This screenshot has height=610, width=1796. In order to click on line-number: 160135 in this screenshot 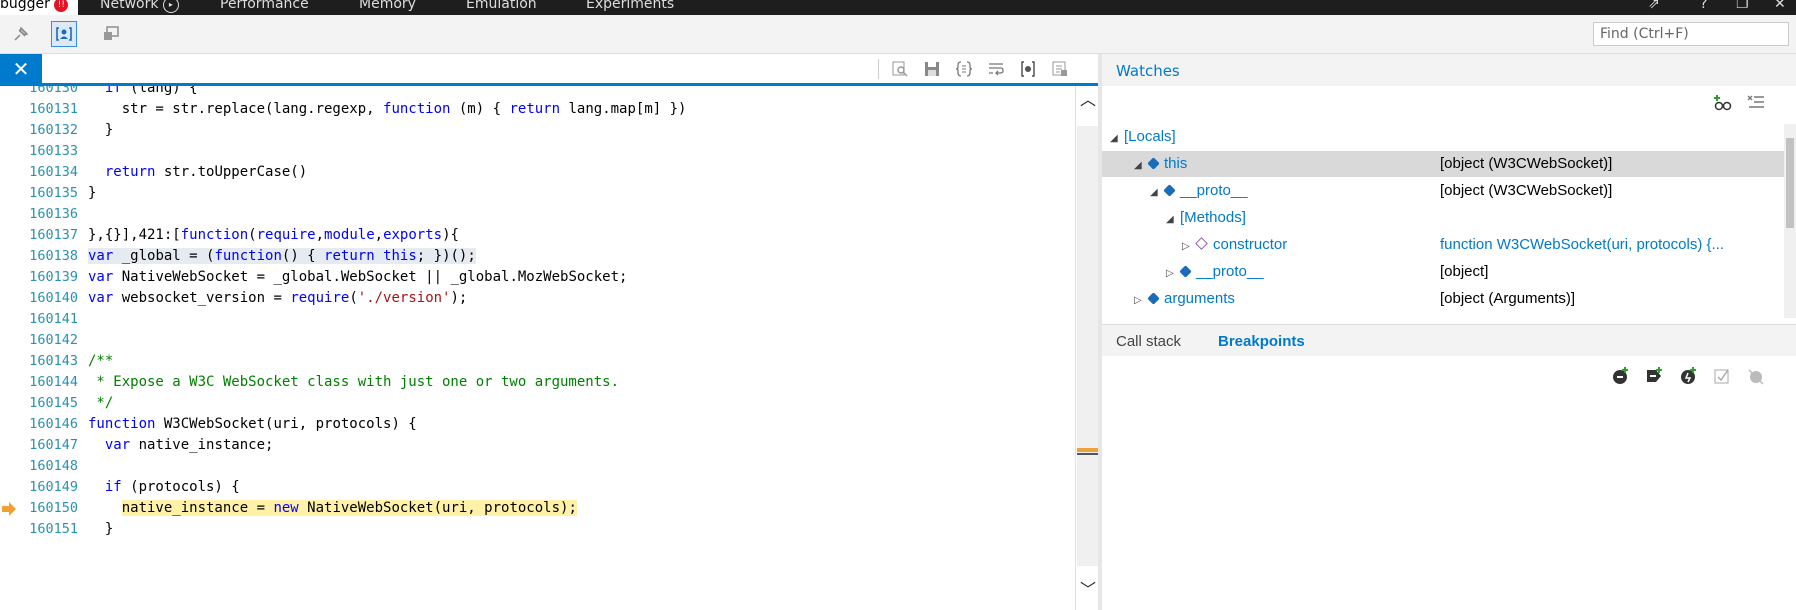, I will do `click(49, 193)`.